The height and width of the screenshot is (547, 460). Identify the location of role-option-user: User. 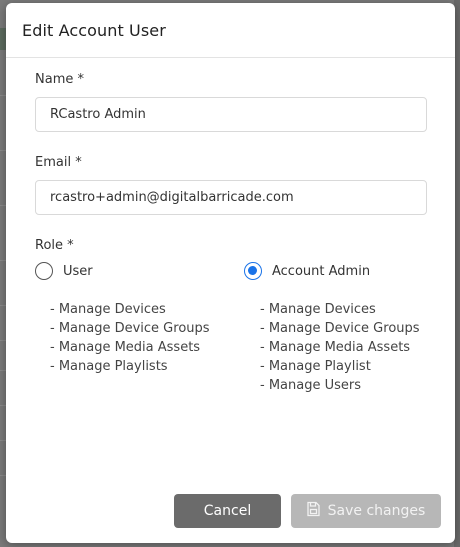
(64, 271).